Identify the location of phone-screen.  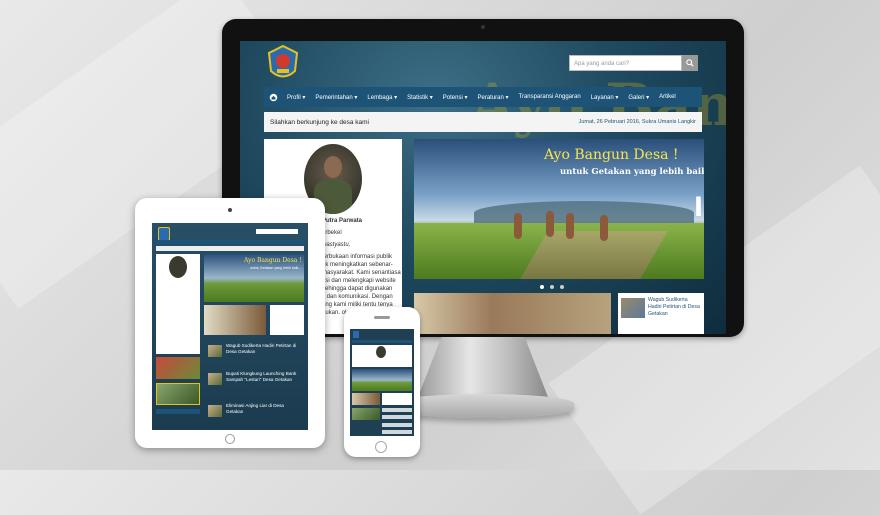
(382, 382).